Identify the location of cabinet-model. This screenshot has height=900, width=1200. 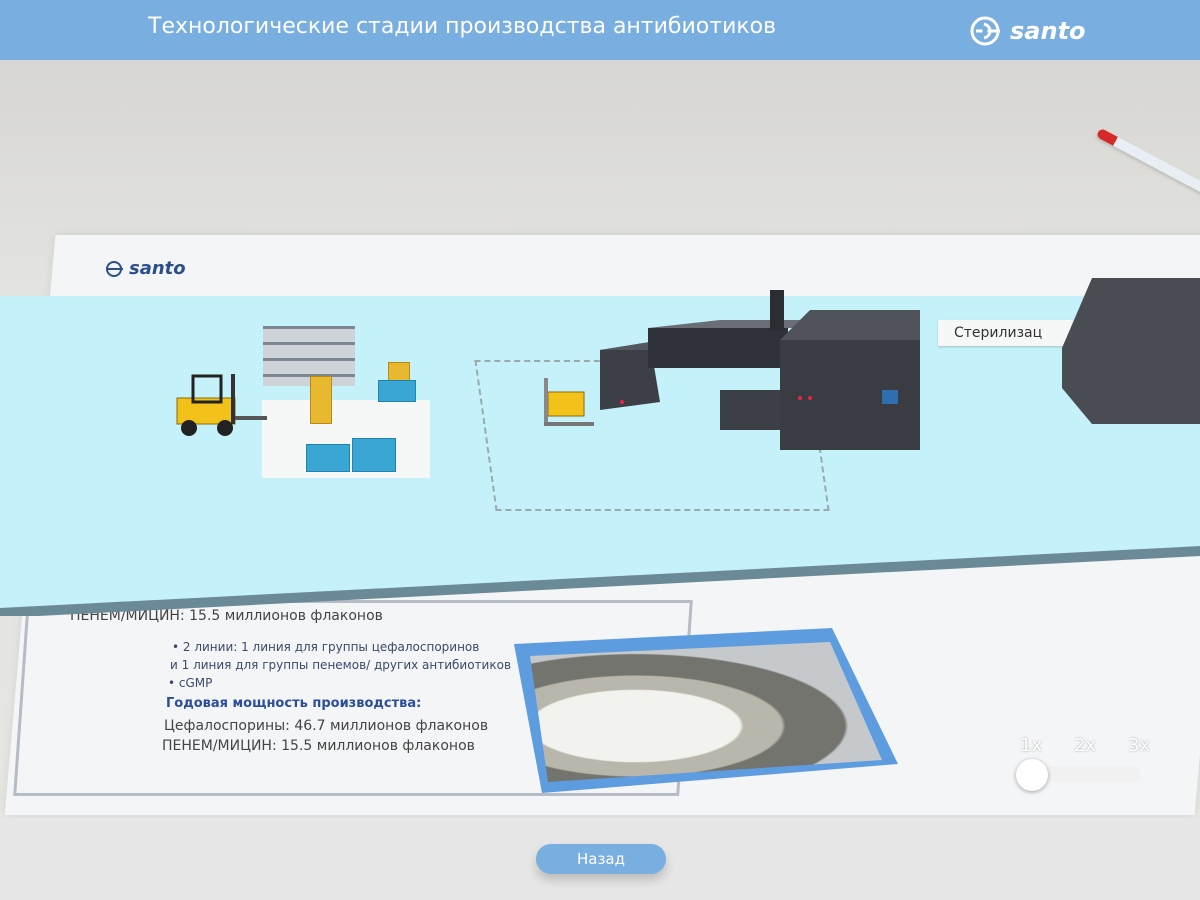
(1131, 351).